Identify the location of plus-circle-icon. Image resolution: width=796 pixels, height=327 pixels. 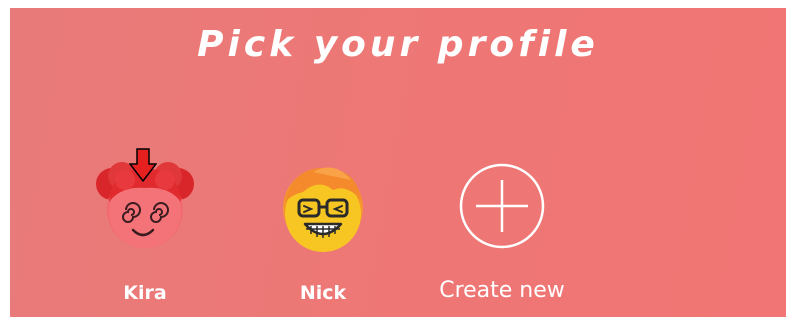
(502, 206).